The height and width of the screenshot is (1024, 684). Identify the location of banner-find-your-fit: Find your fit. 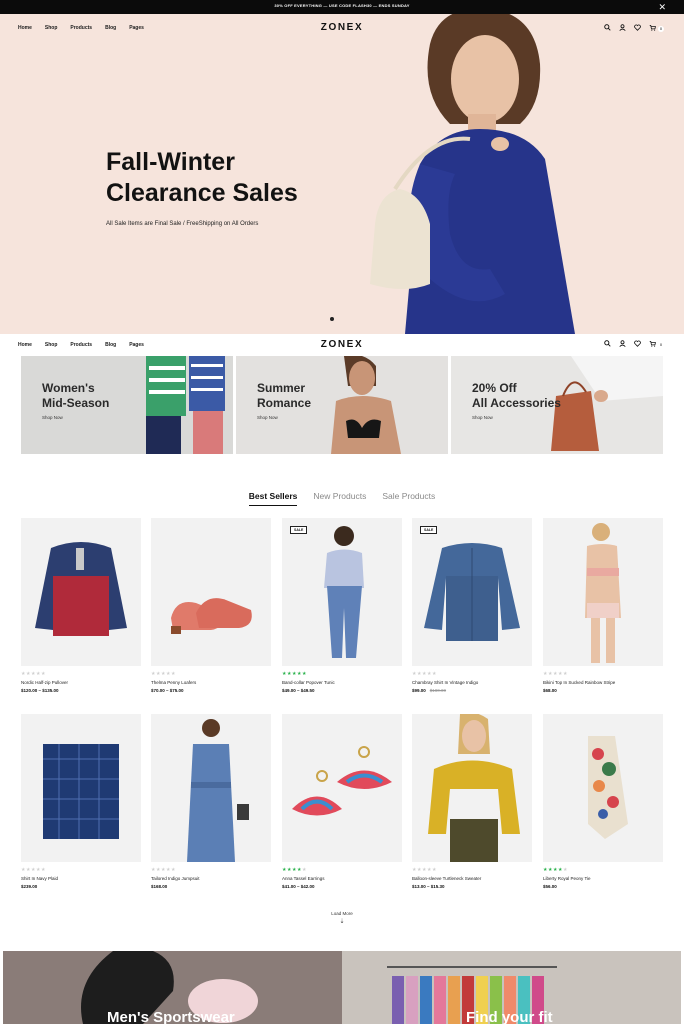
(511, 987).